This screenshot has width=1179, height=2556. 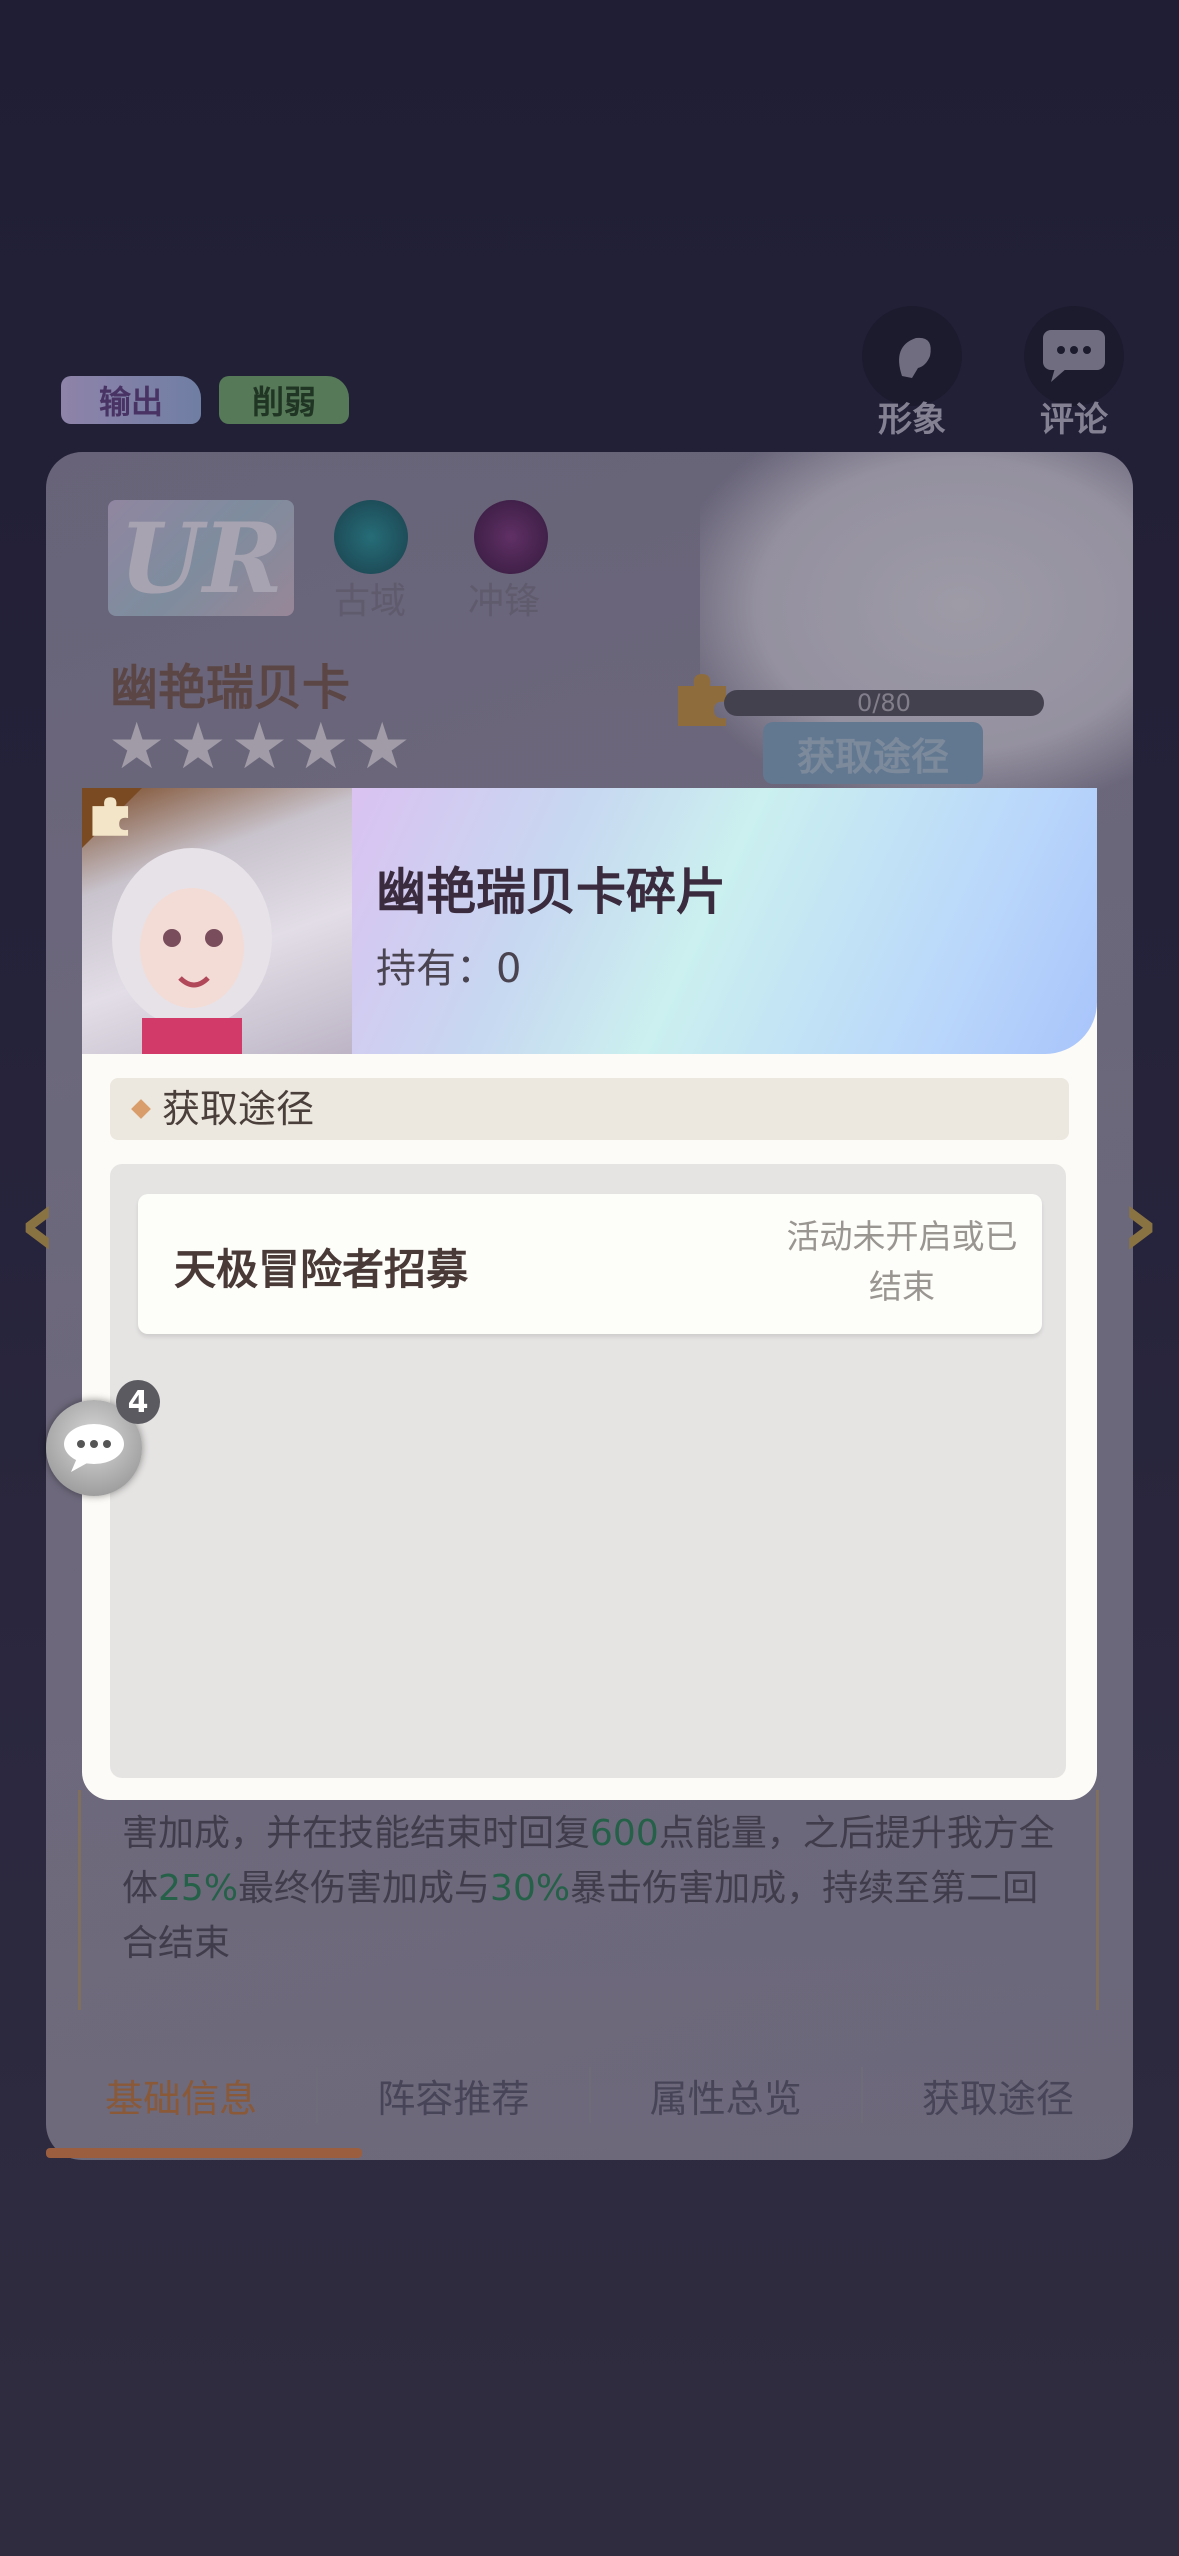 What do you see at coordinates (1140, 1223) in the screenshot?
I see `next-hero-arrow-icon: ›` at bounding box center [1140, 1223].